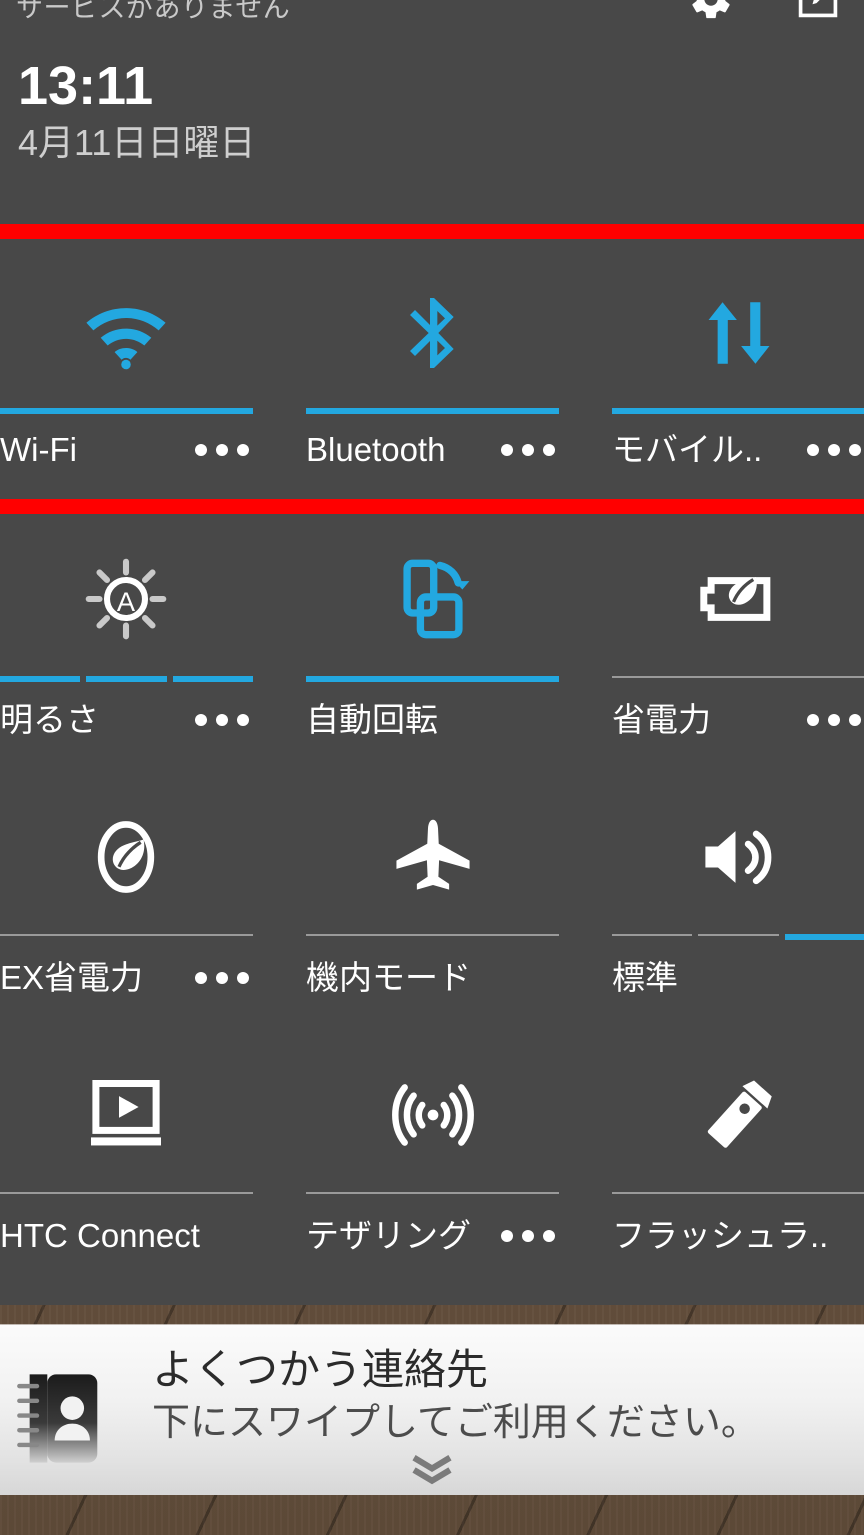 This screenshot has width=864, height=1535. I want to click on tile-label-row: フラッシュラ.., so click(738, 1236).